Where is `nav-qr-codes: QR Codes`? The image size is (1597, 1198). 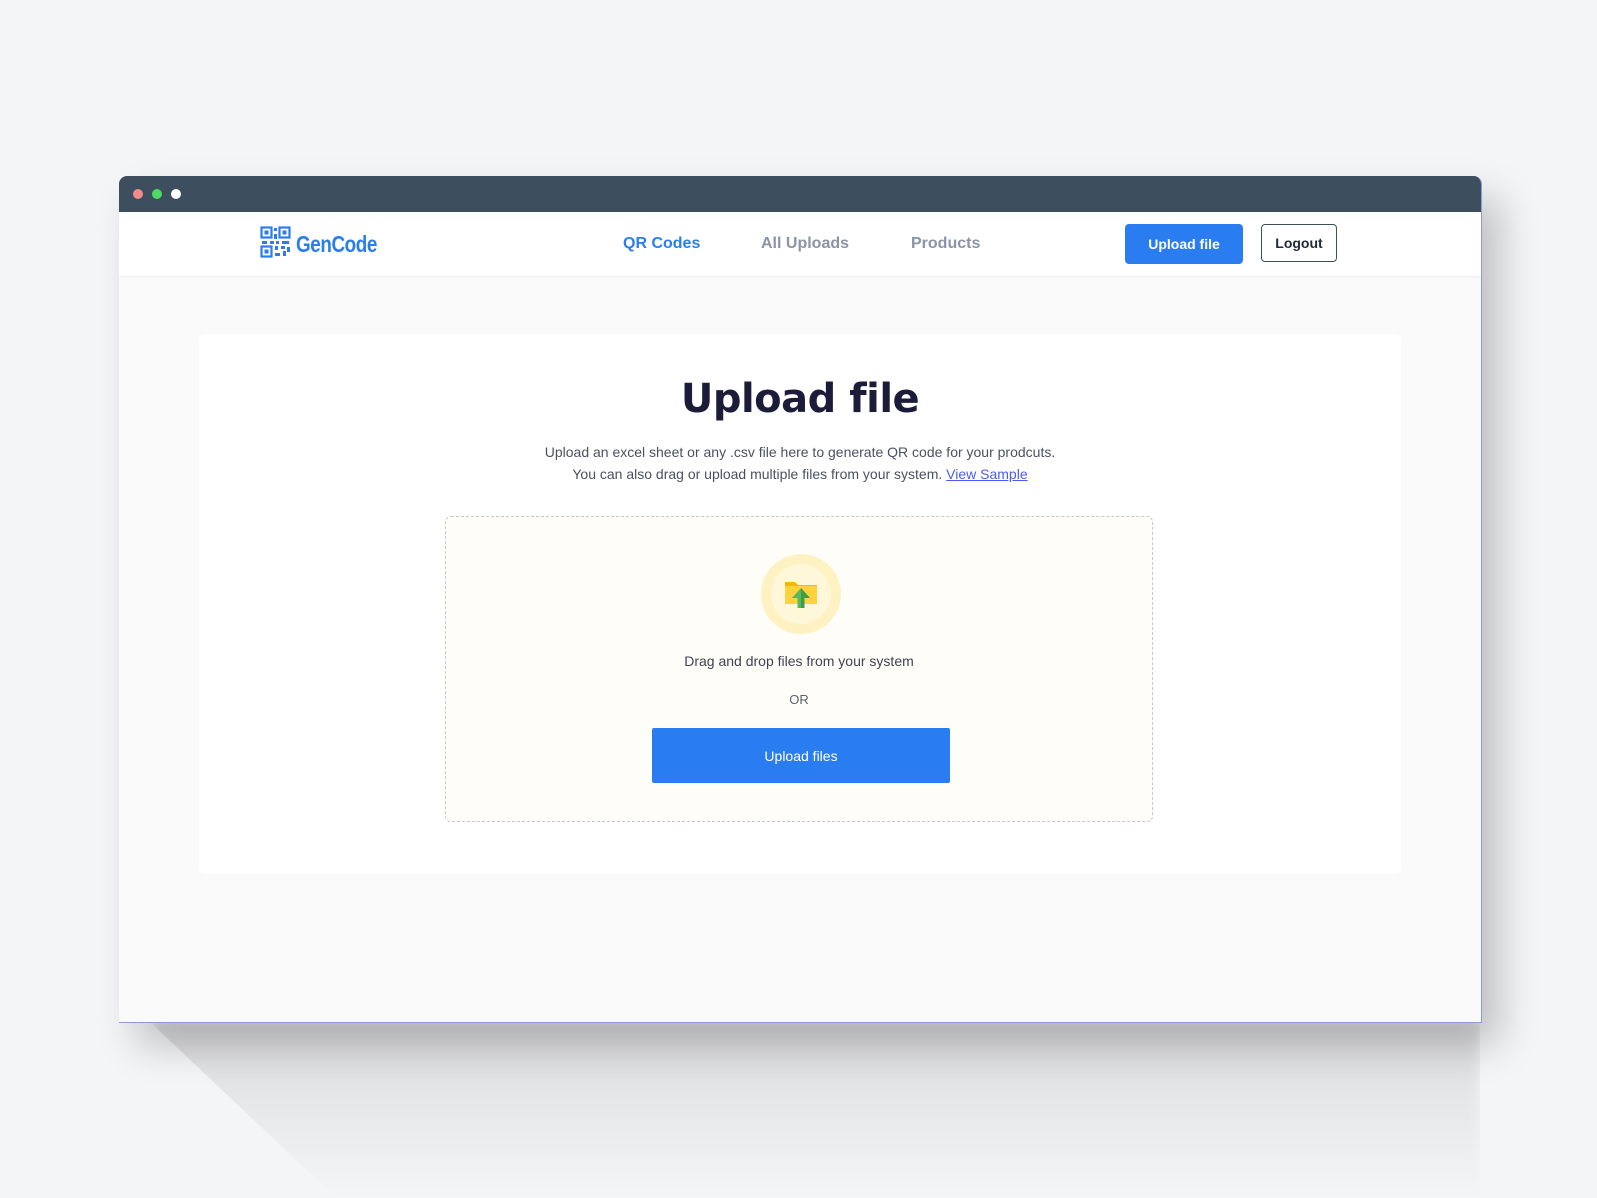 nav-qr-codes: QR Codes is located at coordinates (661, 244).